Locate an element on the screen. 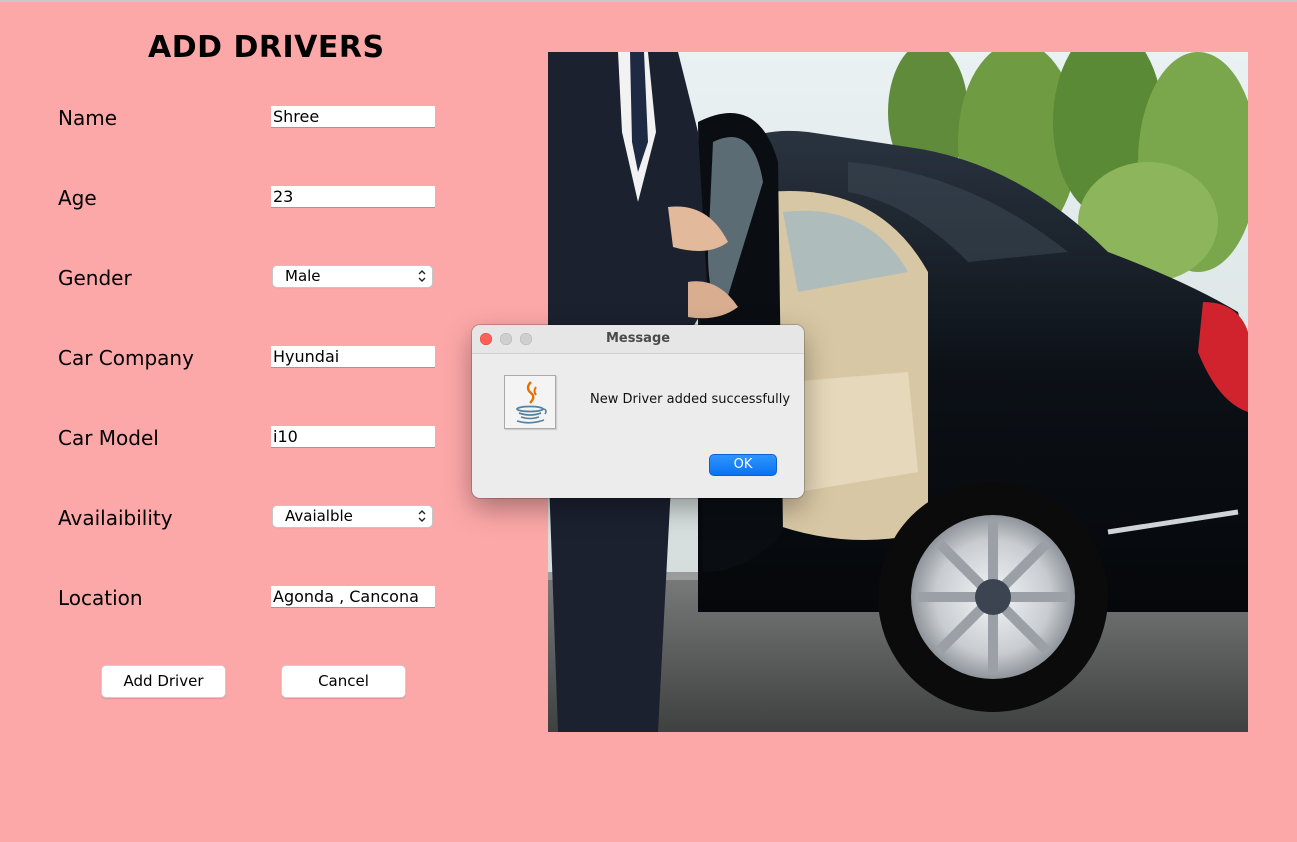 This screenshot has height=842, width=1297. location-label: Location is located at coordinates (100, 598).